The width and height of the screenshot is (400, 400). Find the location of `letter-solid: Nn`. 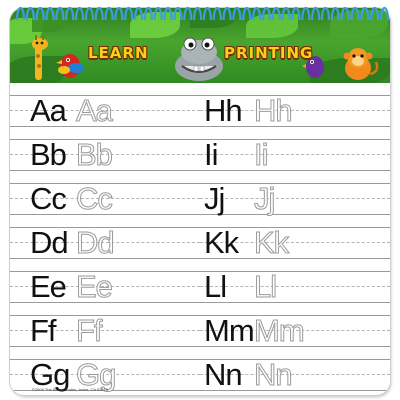

letter-solid: Nn is located at coordinates (223, 374).